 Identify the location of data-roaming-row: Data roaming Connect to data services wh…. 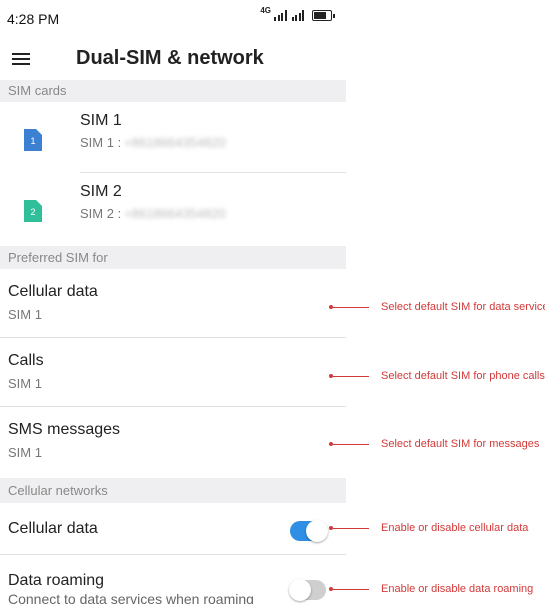
(173, 579).